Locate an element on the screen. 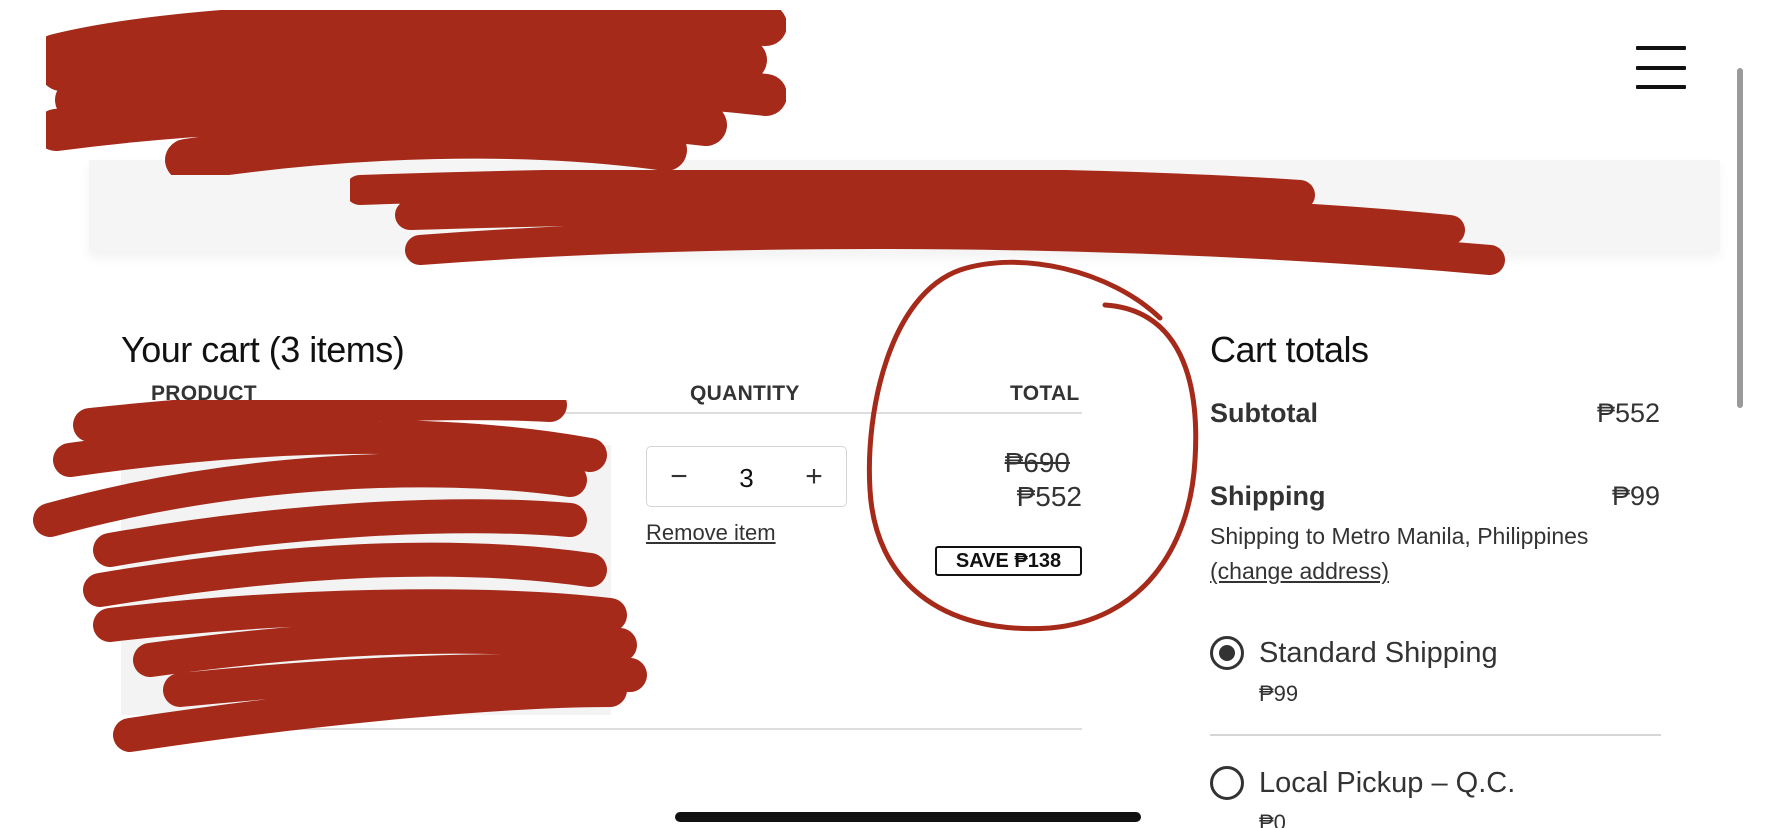 The image size is (1792, 828). divider is located at coordinates (1435, 735).